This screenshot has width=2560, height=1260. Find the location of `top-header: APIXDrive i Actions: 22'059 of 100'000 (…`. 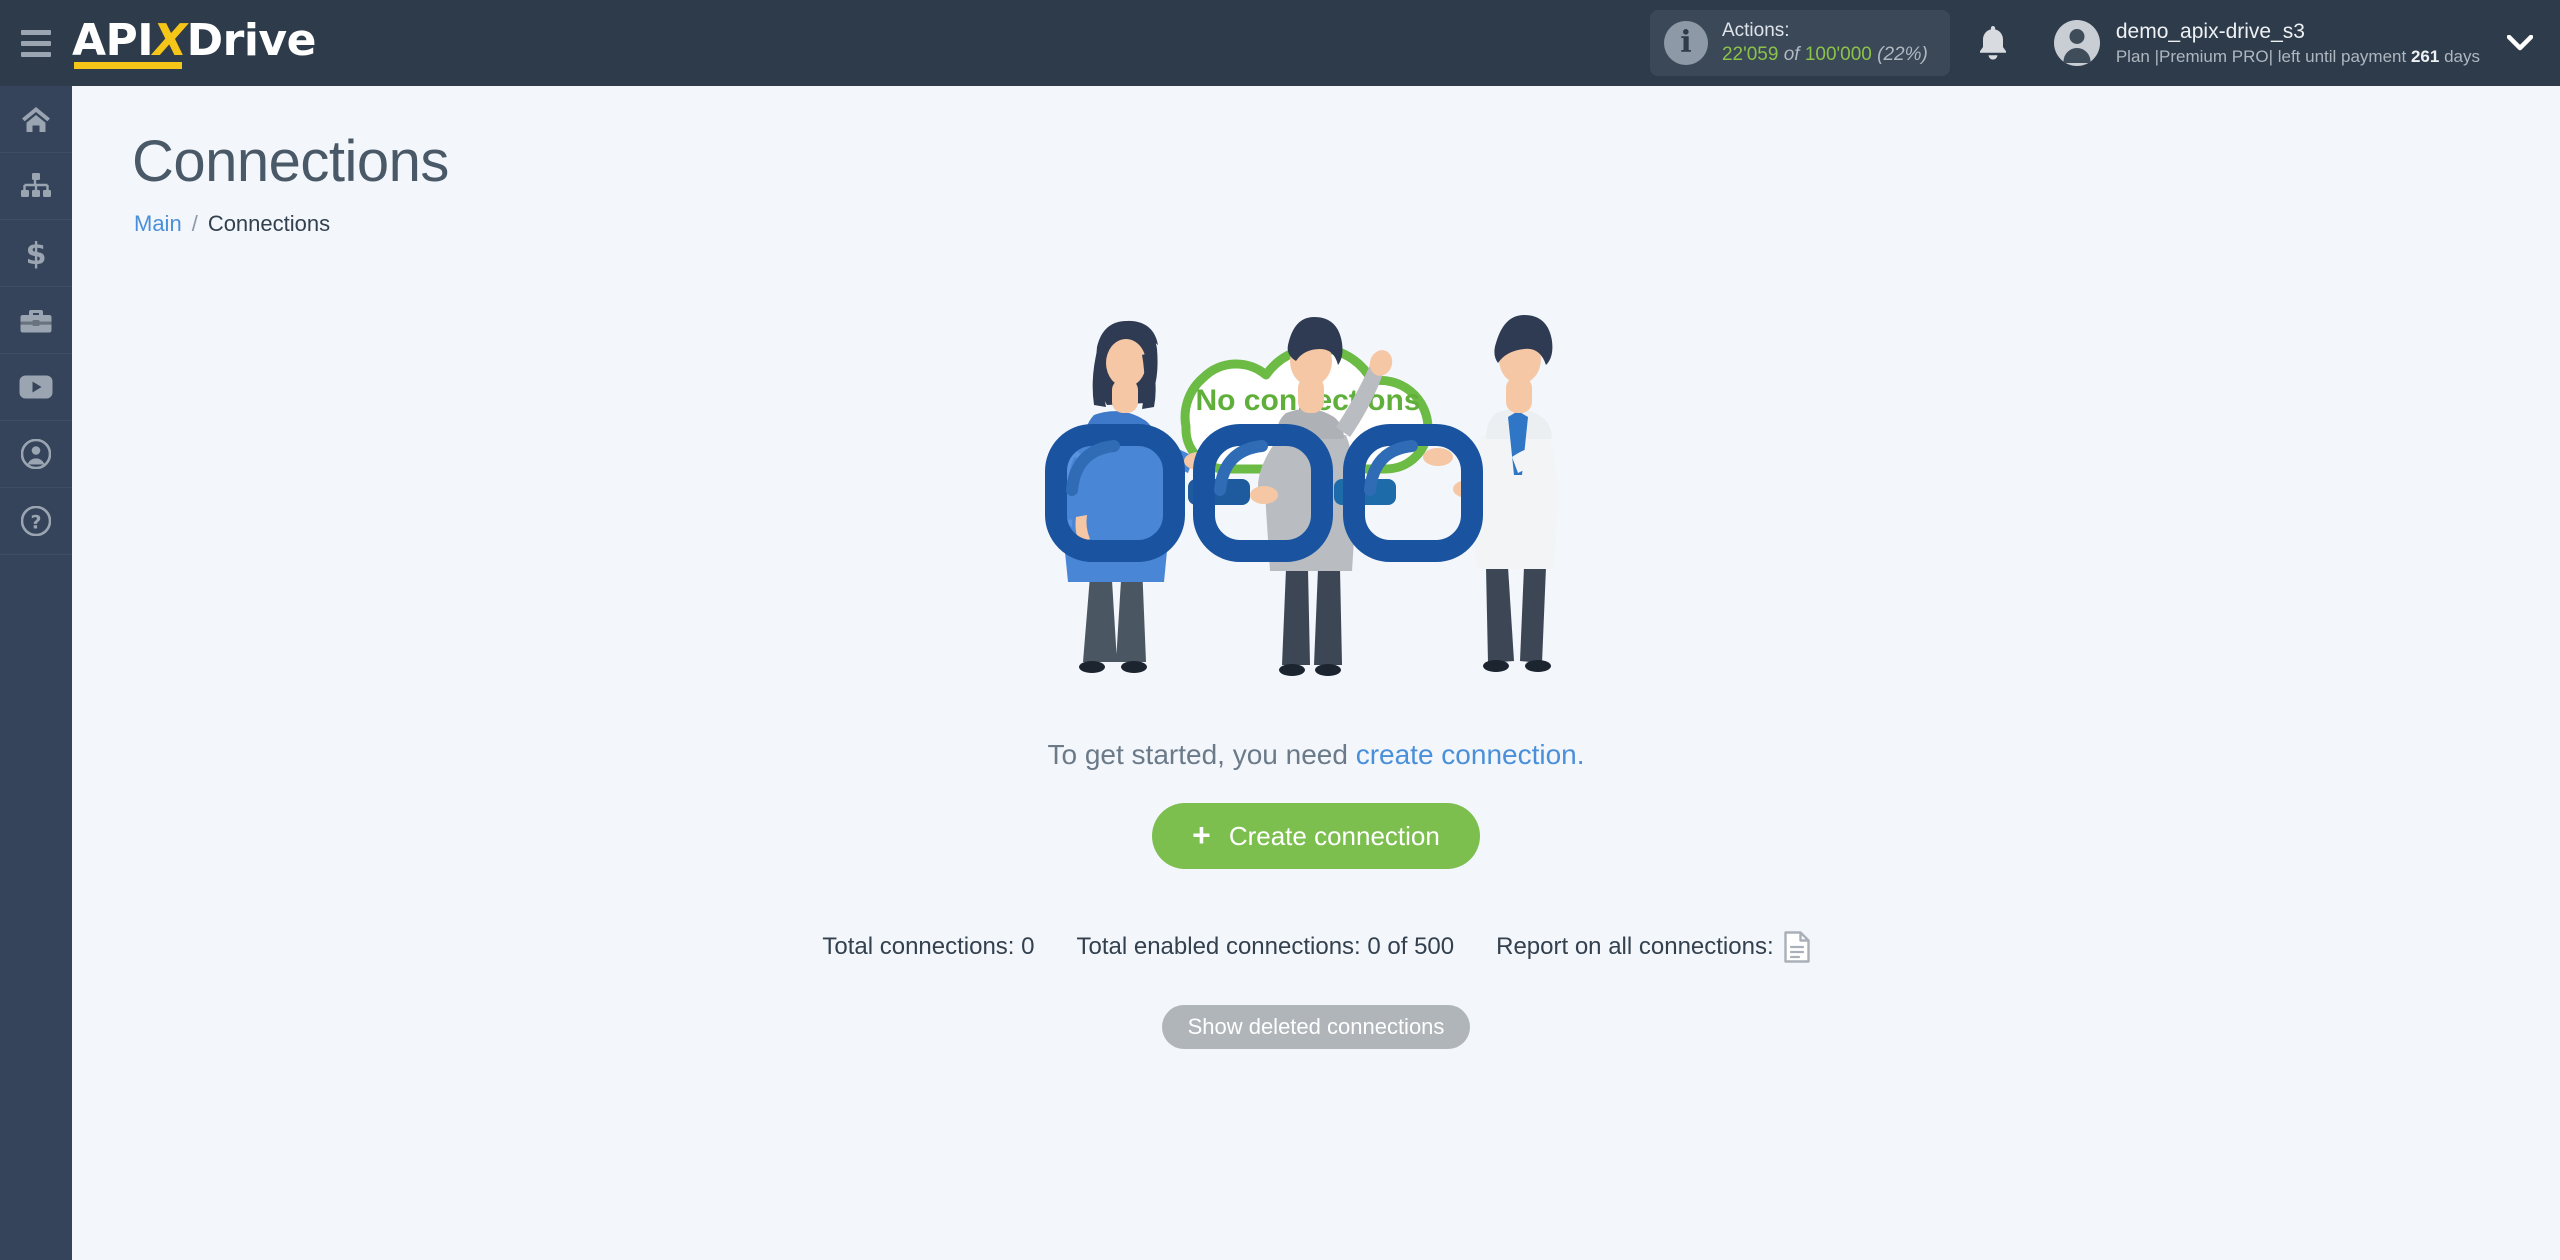

top-header: APIXDrive i Actions: 22'059 of 100'000 (… is located at coordinates (1280, 43).